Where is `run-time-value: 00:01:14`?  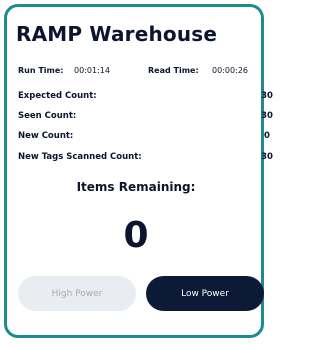
run-time-value: 00:01:14 is located at coordinates (92, 70).